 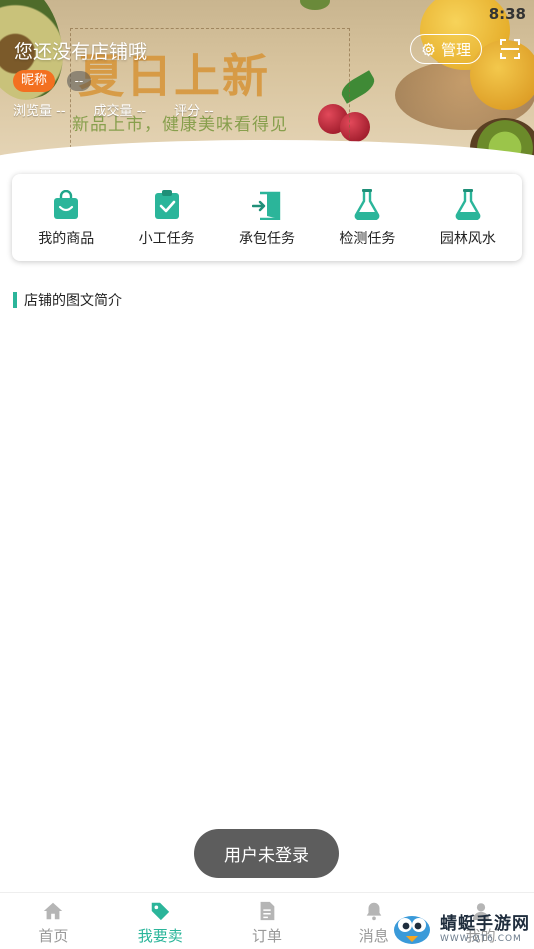 I want to click on action-inspection-tasks: 检测任务, so click(x=367, y=217).